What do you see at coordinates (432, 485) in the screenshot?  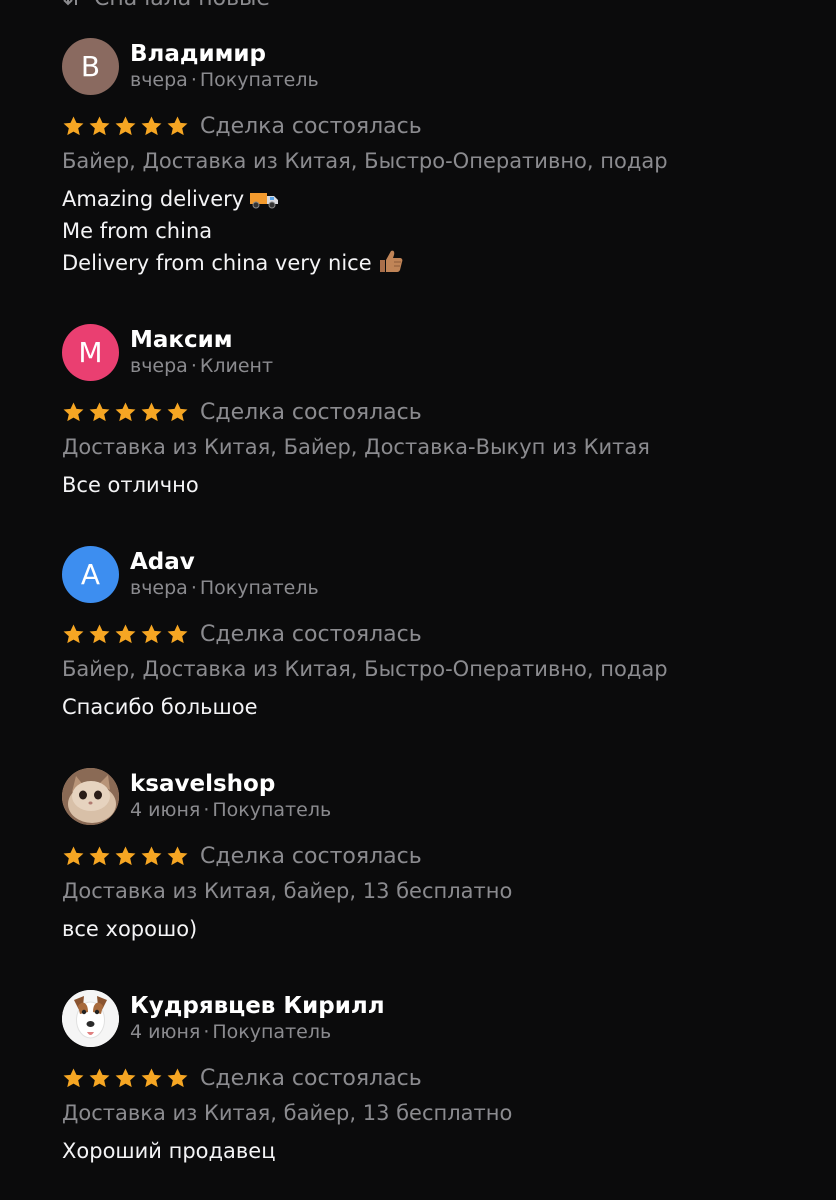 I see `review-text: Все отлично` at bounding box center [432, 485].